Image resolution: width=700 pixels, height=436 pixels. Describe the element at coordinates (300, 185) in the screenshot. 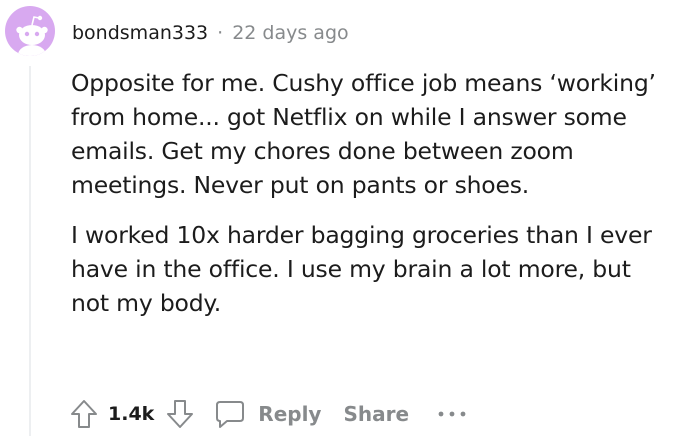

I see `text-line: meetings. Never put on pants or shoes.` at that location.